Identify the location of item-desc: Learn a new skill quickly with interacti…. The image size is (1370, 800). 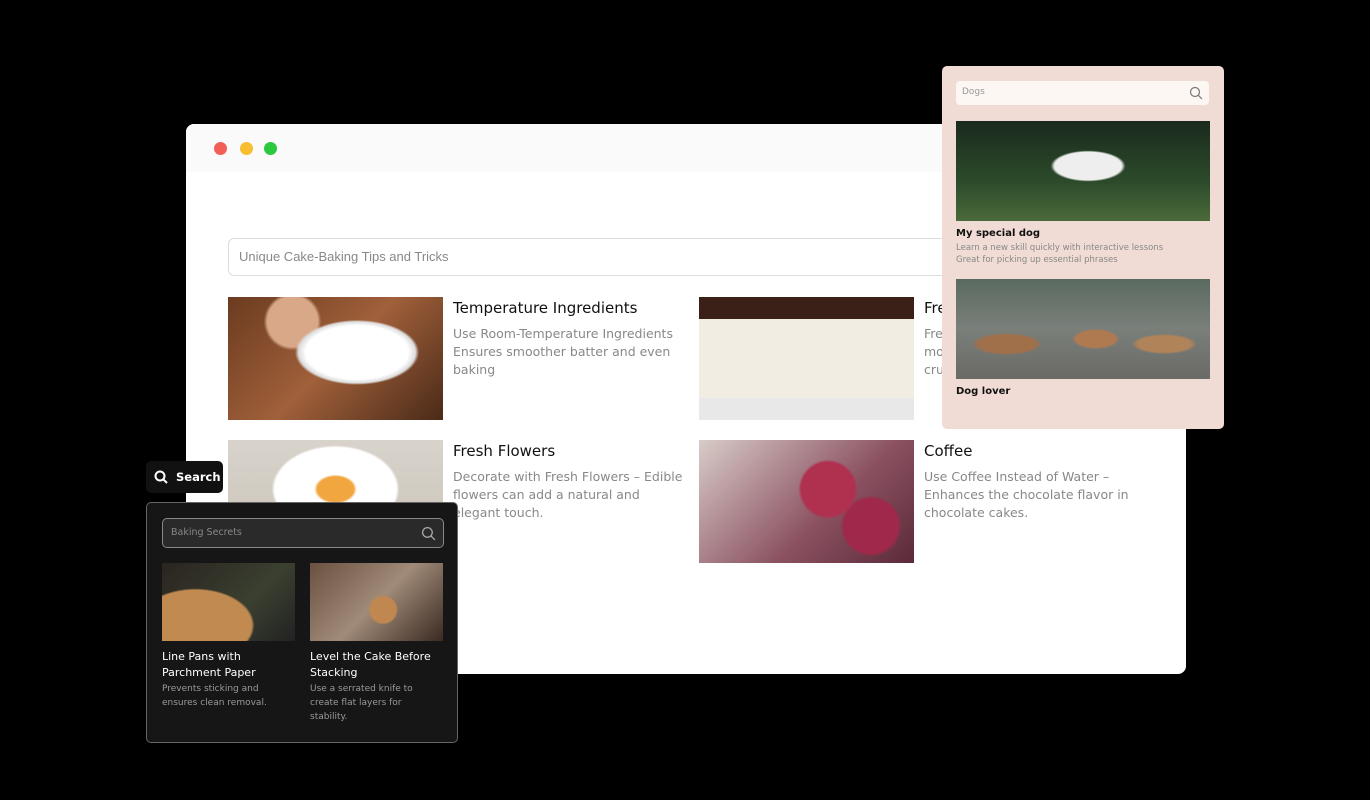
(1060, 248).